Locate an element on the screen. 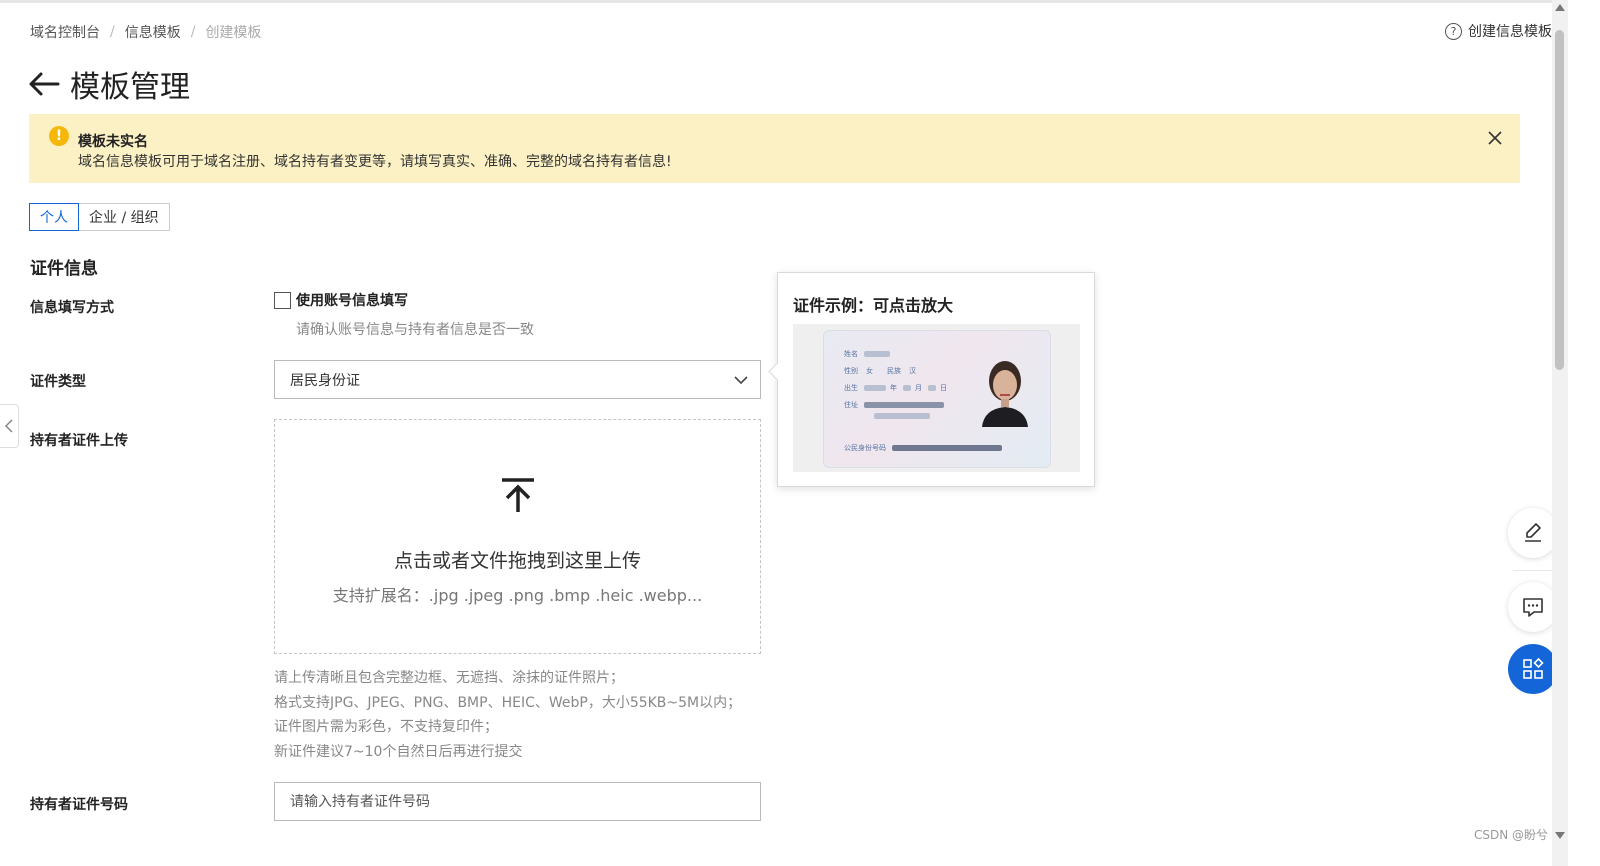 This screenshot has width=1600, height=866. card-id-number-label: 公民身份号码 is located at coordinates (865, 448).